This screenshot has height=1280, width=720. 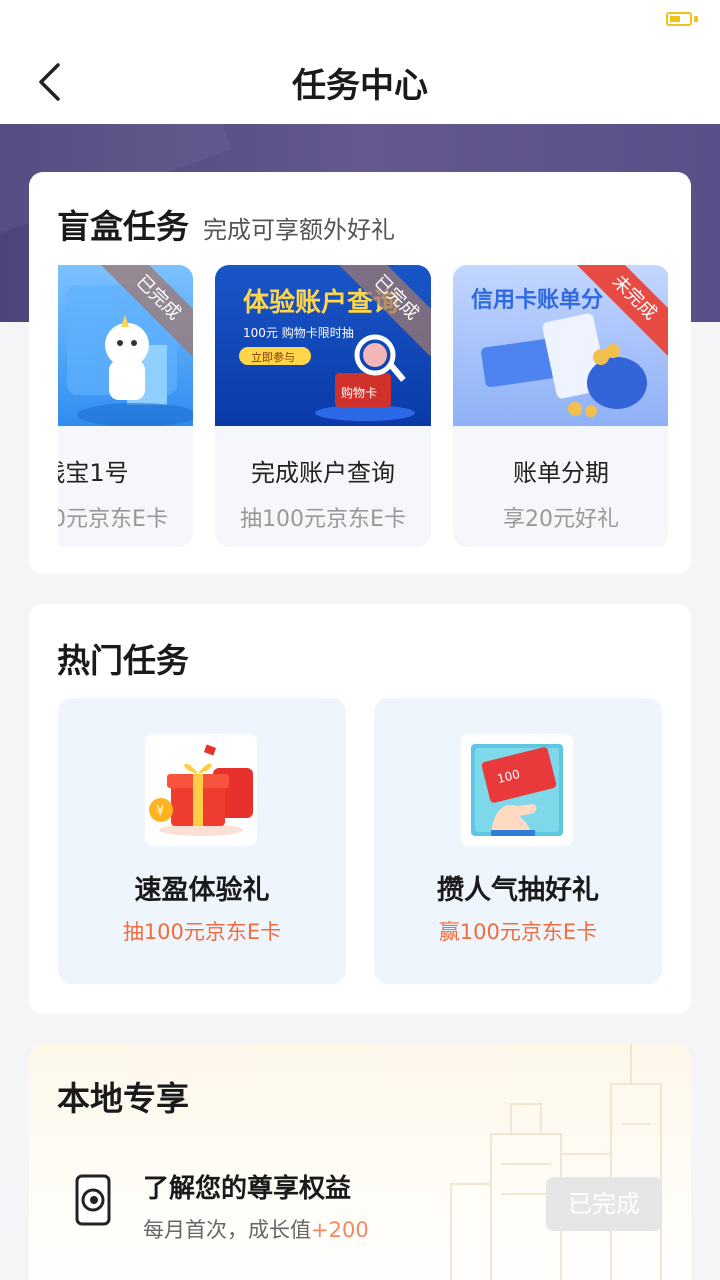 What do you see at coordinates (561, 473) in the screenshot?
I see `blind-box-item-title: 账单分期` at bounding box center [561, 473].